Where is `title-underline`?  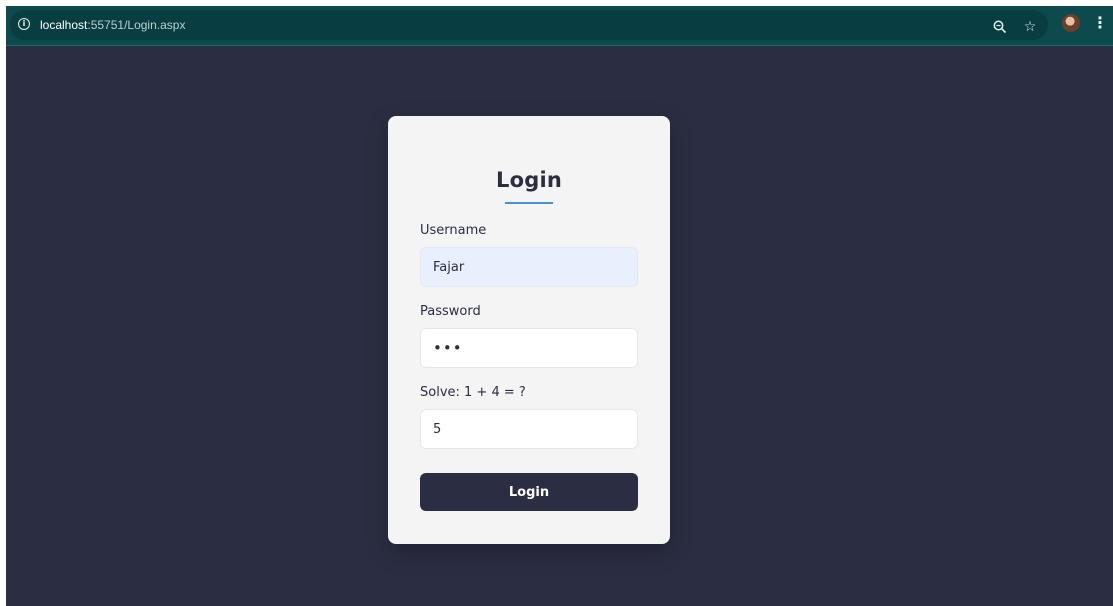
title-underline is located at coordinates (529, 203).